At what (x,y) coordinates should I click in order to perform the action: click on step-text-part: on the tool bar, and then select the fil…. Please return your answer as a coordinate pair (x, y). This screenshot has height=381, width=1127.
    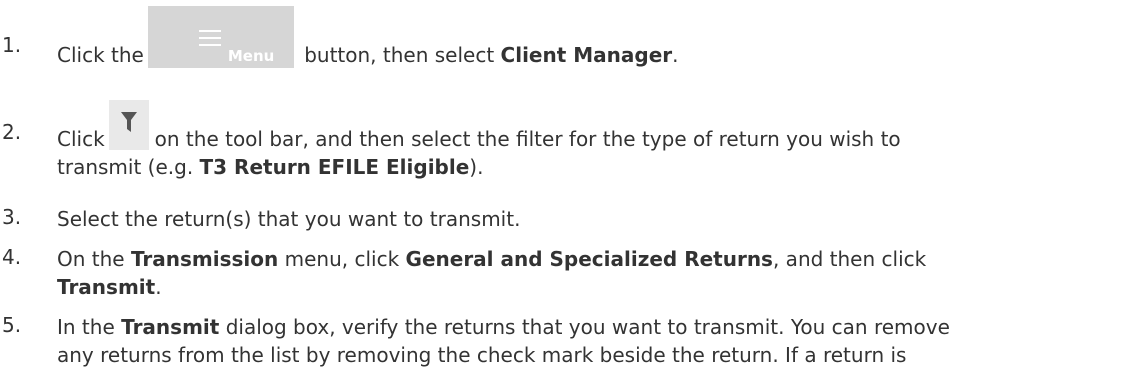
    Looking at the image, I should click on (527, 139).